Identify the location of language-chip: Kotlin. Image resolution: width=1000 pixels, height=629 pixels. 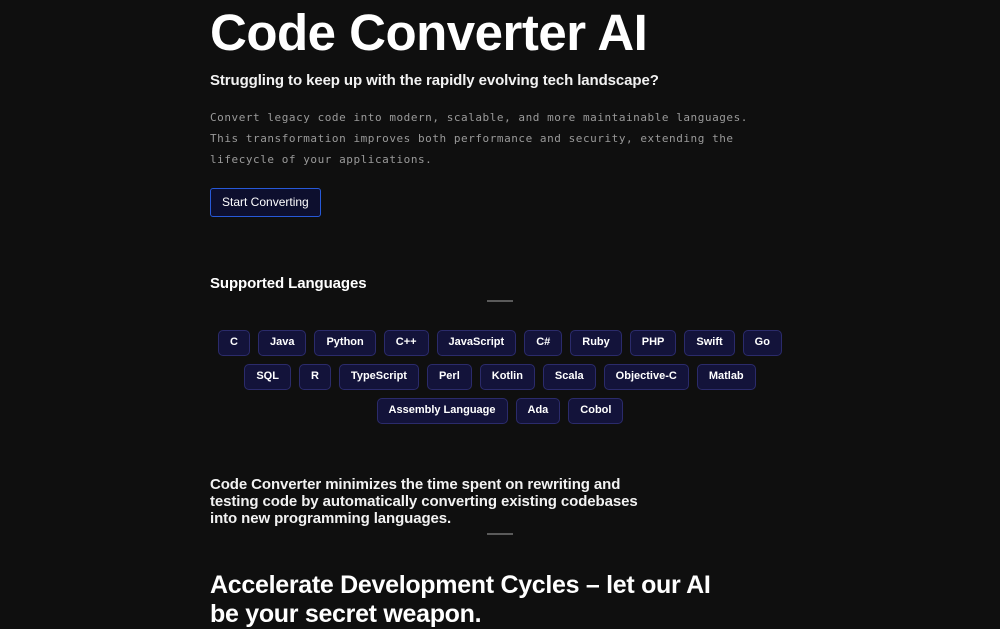
(507, 377).